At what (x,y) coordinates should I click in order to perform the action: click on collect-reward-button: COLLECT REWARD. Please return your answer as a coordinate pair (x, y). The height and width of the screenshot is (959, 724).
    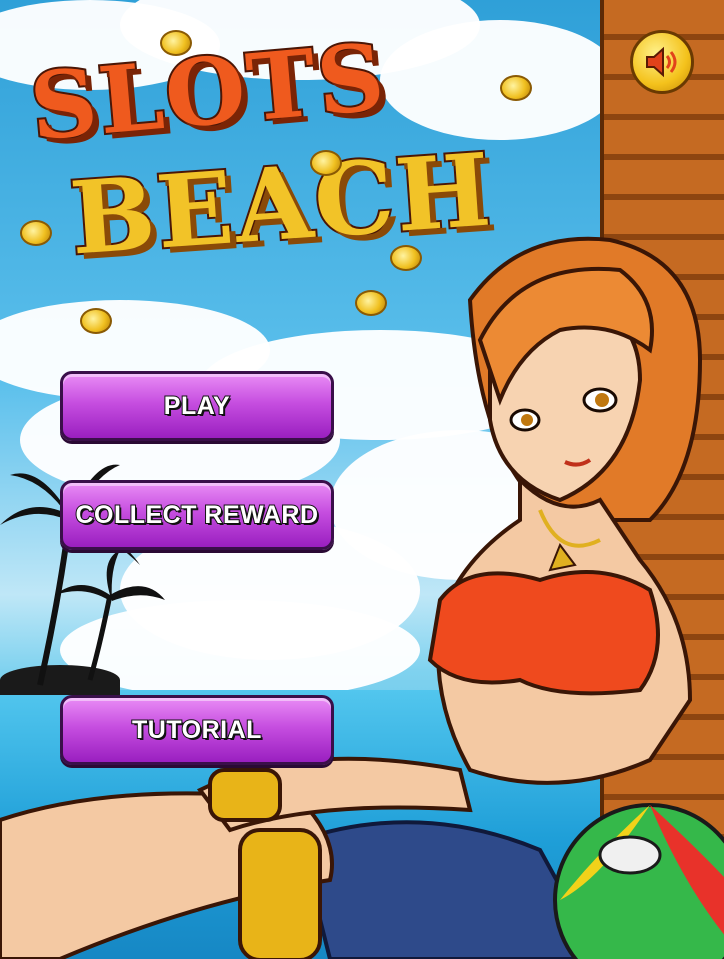
    Looking at the image, I should click on (197, 515).